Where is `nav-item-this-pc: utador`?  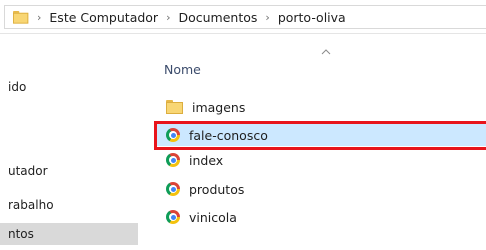 nav-item-this-pc: utador is located at coordinates (69, 171).